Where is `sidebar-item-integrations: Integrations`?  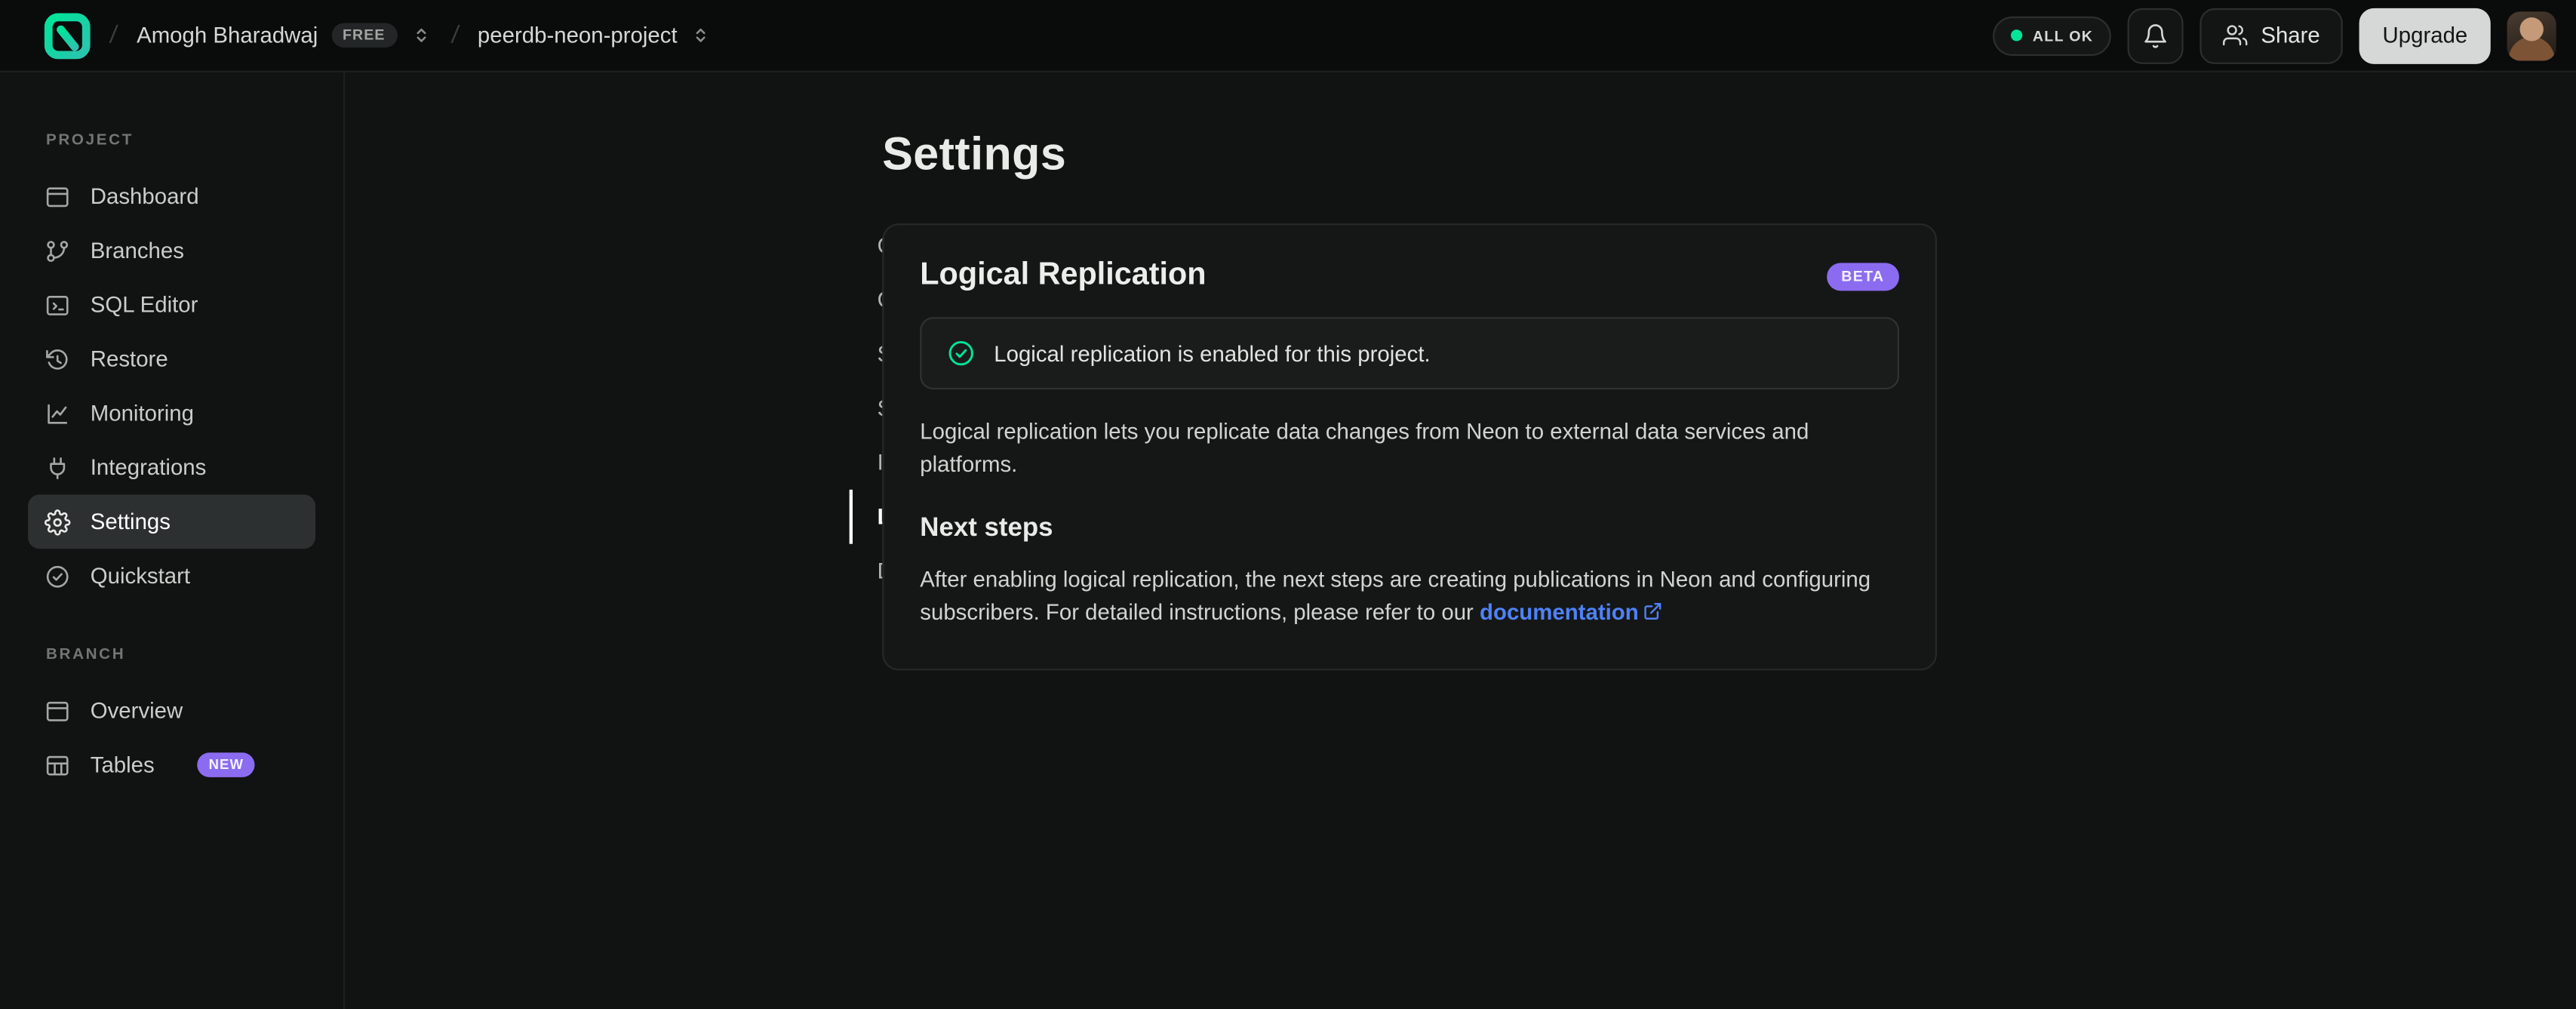 sidebar-item-integrations: Integrations is located at coordinates (171, 468).